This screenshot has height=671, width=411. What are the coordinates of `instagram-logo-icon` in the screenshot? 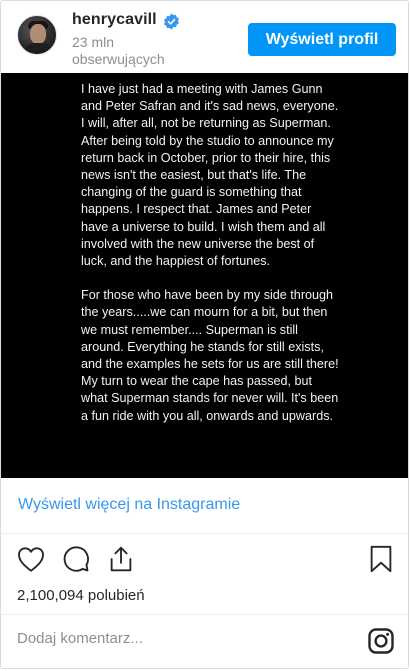 It's located at (381, 641).